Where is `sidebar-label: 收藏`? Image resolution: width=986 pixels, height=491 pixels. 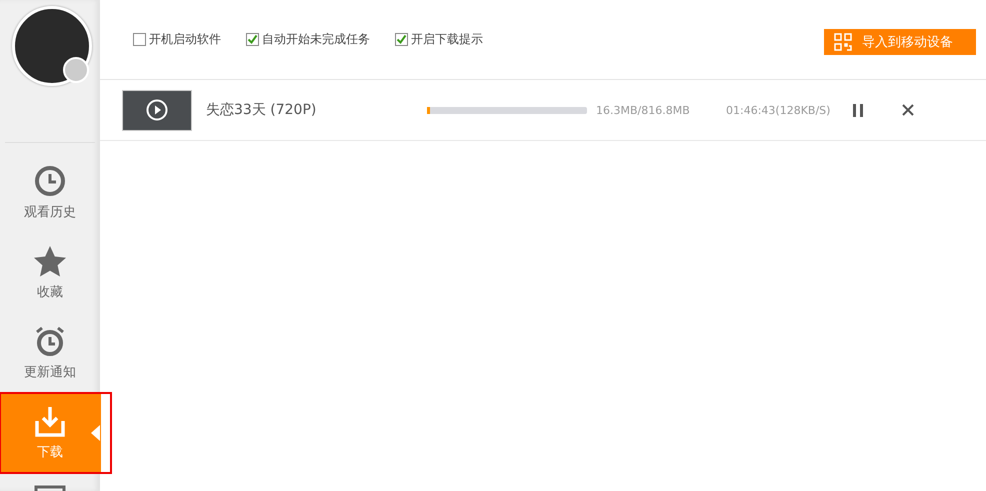
sidebar-label: 收藏 is located at coordinates (50, 292).